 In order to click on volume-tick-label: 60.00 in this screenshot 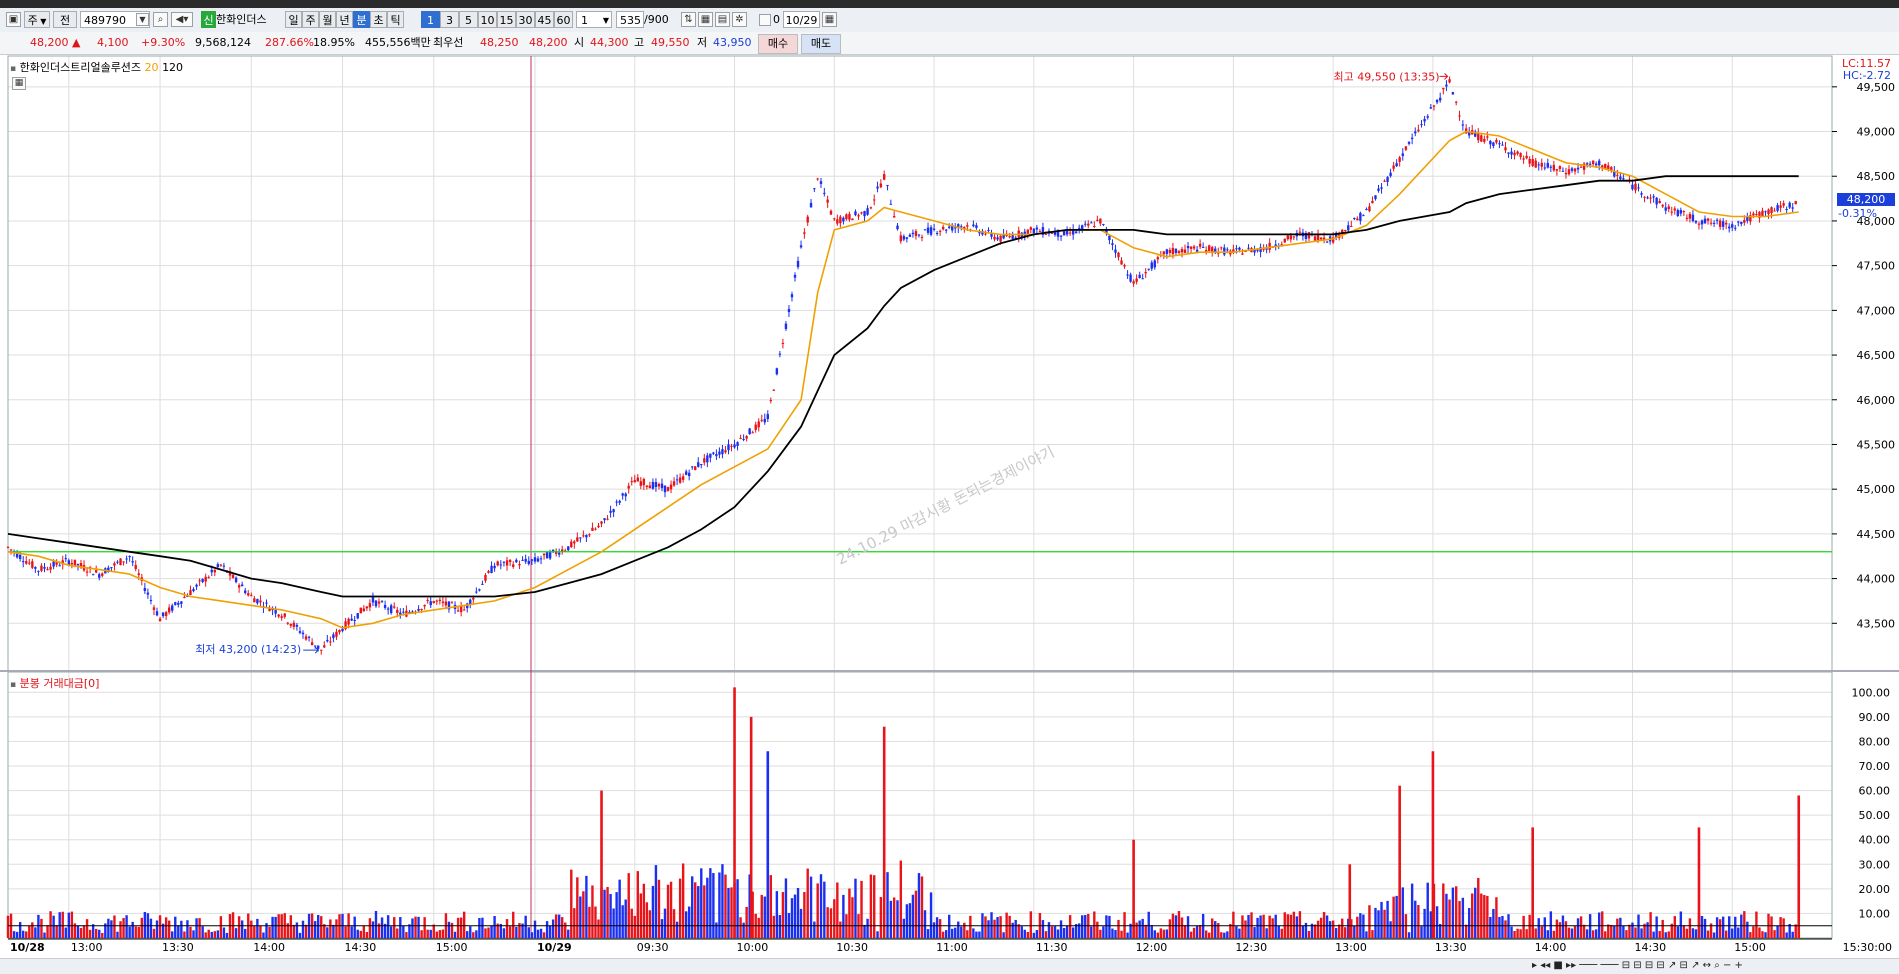, I will do `click(1875, 791)`.